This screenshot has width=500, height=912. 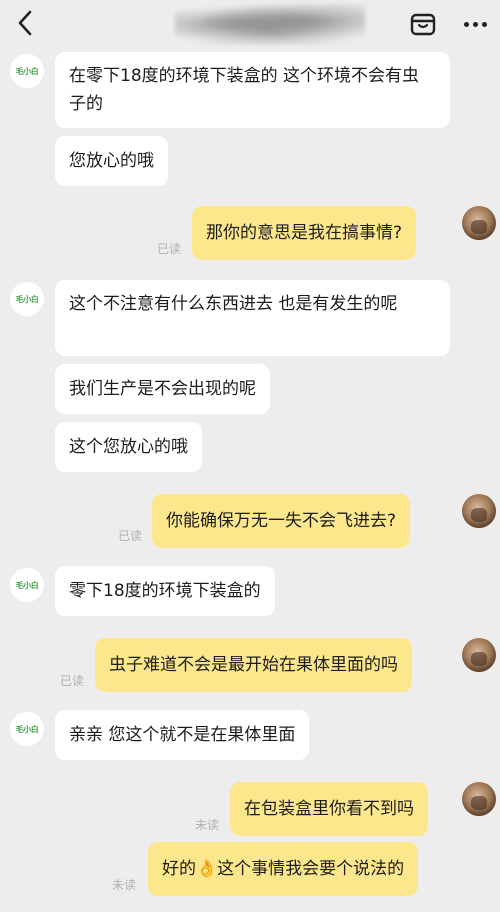 What do you see at coordinates (253, 665) in the screenshot?
I see `message-bubble-outgoing: 虫子难道不会是最开始在果体里面的吗` at bounding box center [253, 665].